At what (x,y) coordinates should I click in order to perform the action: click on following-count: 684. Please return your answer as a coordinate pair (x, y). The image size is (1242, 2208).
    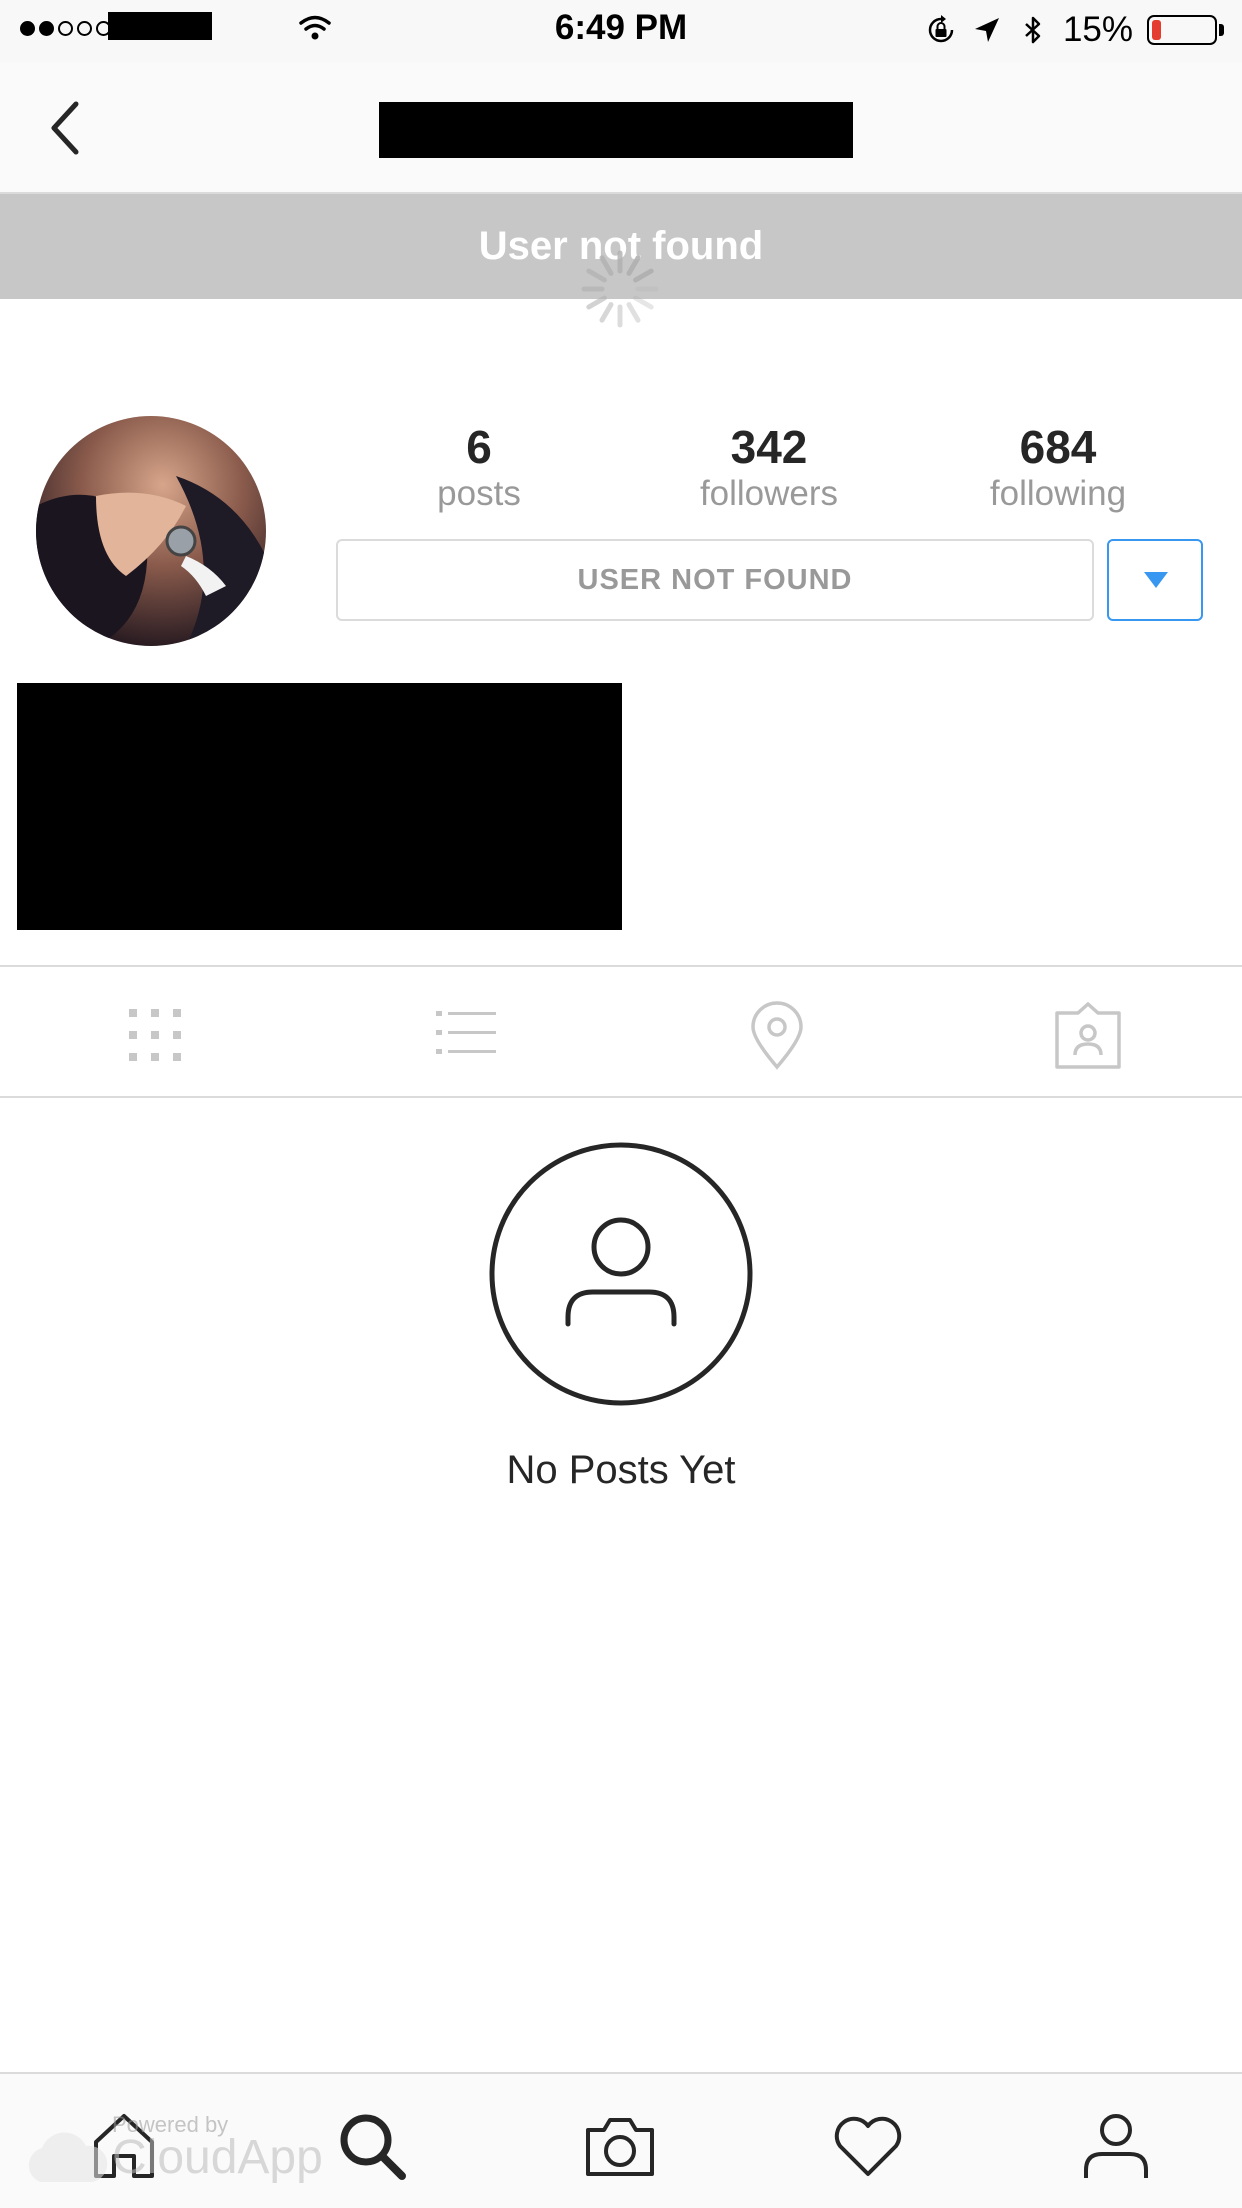
    Looking at the image, I should click on (1058, 447).